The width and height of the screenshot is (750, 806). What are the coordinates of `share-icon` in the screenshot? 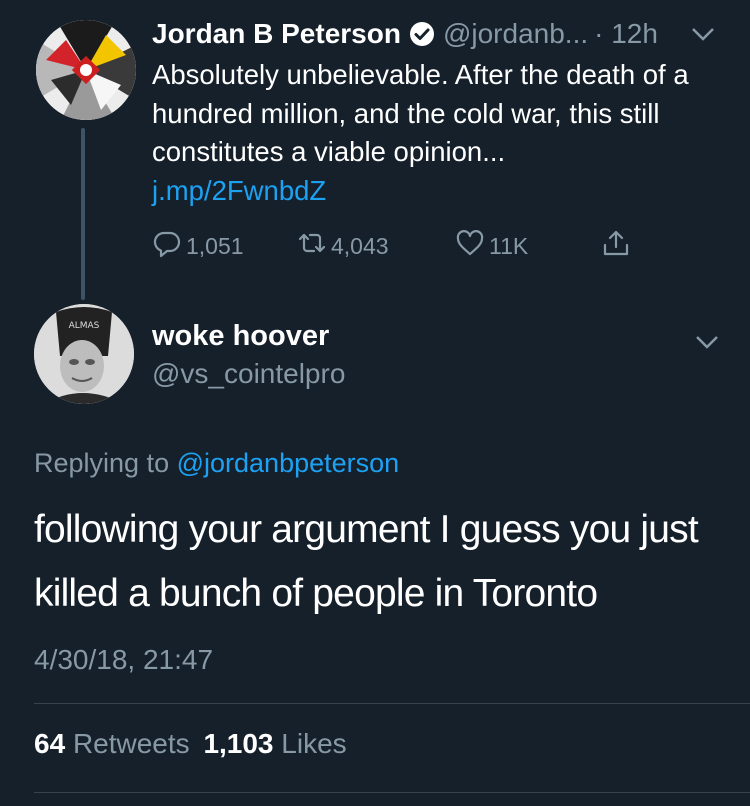 It's located at (618, 246).